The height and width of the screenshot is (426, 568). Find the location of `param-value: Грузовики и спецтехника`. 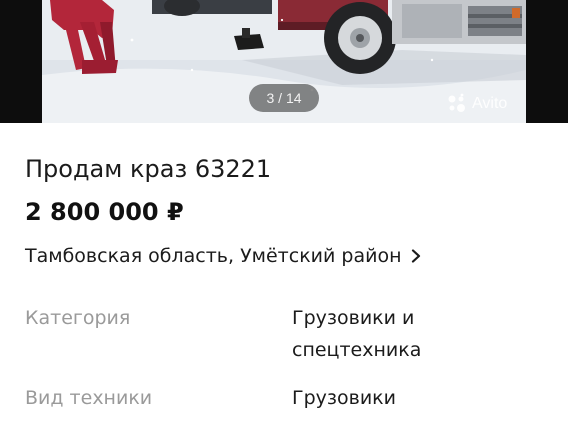

param-value: Грузовики и спецтехника is located at coordinates (357, 334).